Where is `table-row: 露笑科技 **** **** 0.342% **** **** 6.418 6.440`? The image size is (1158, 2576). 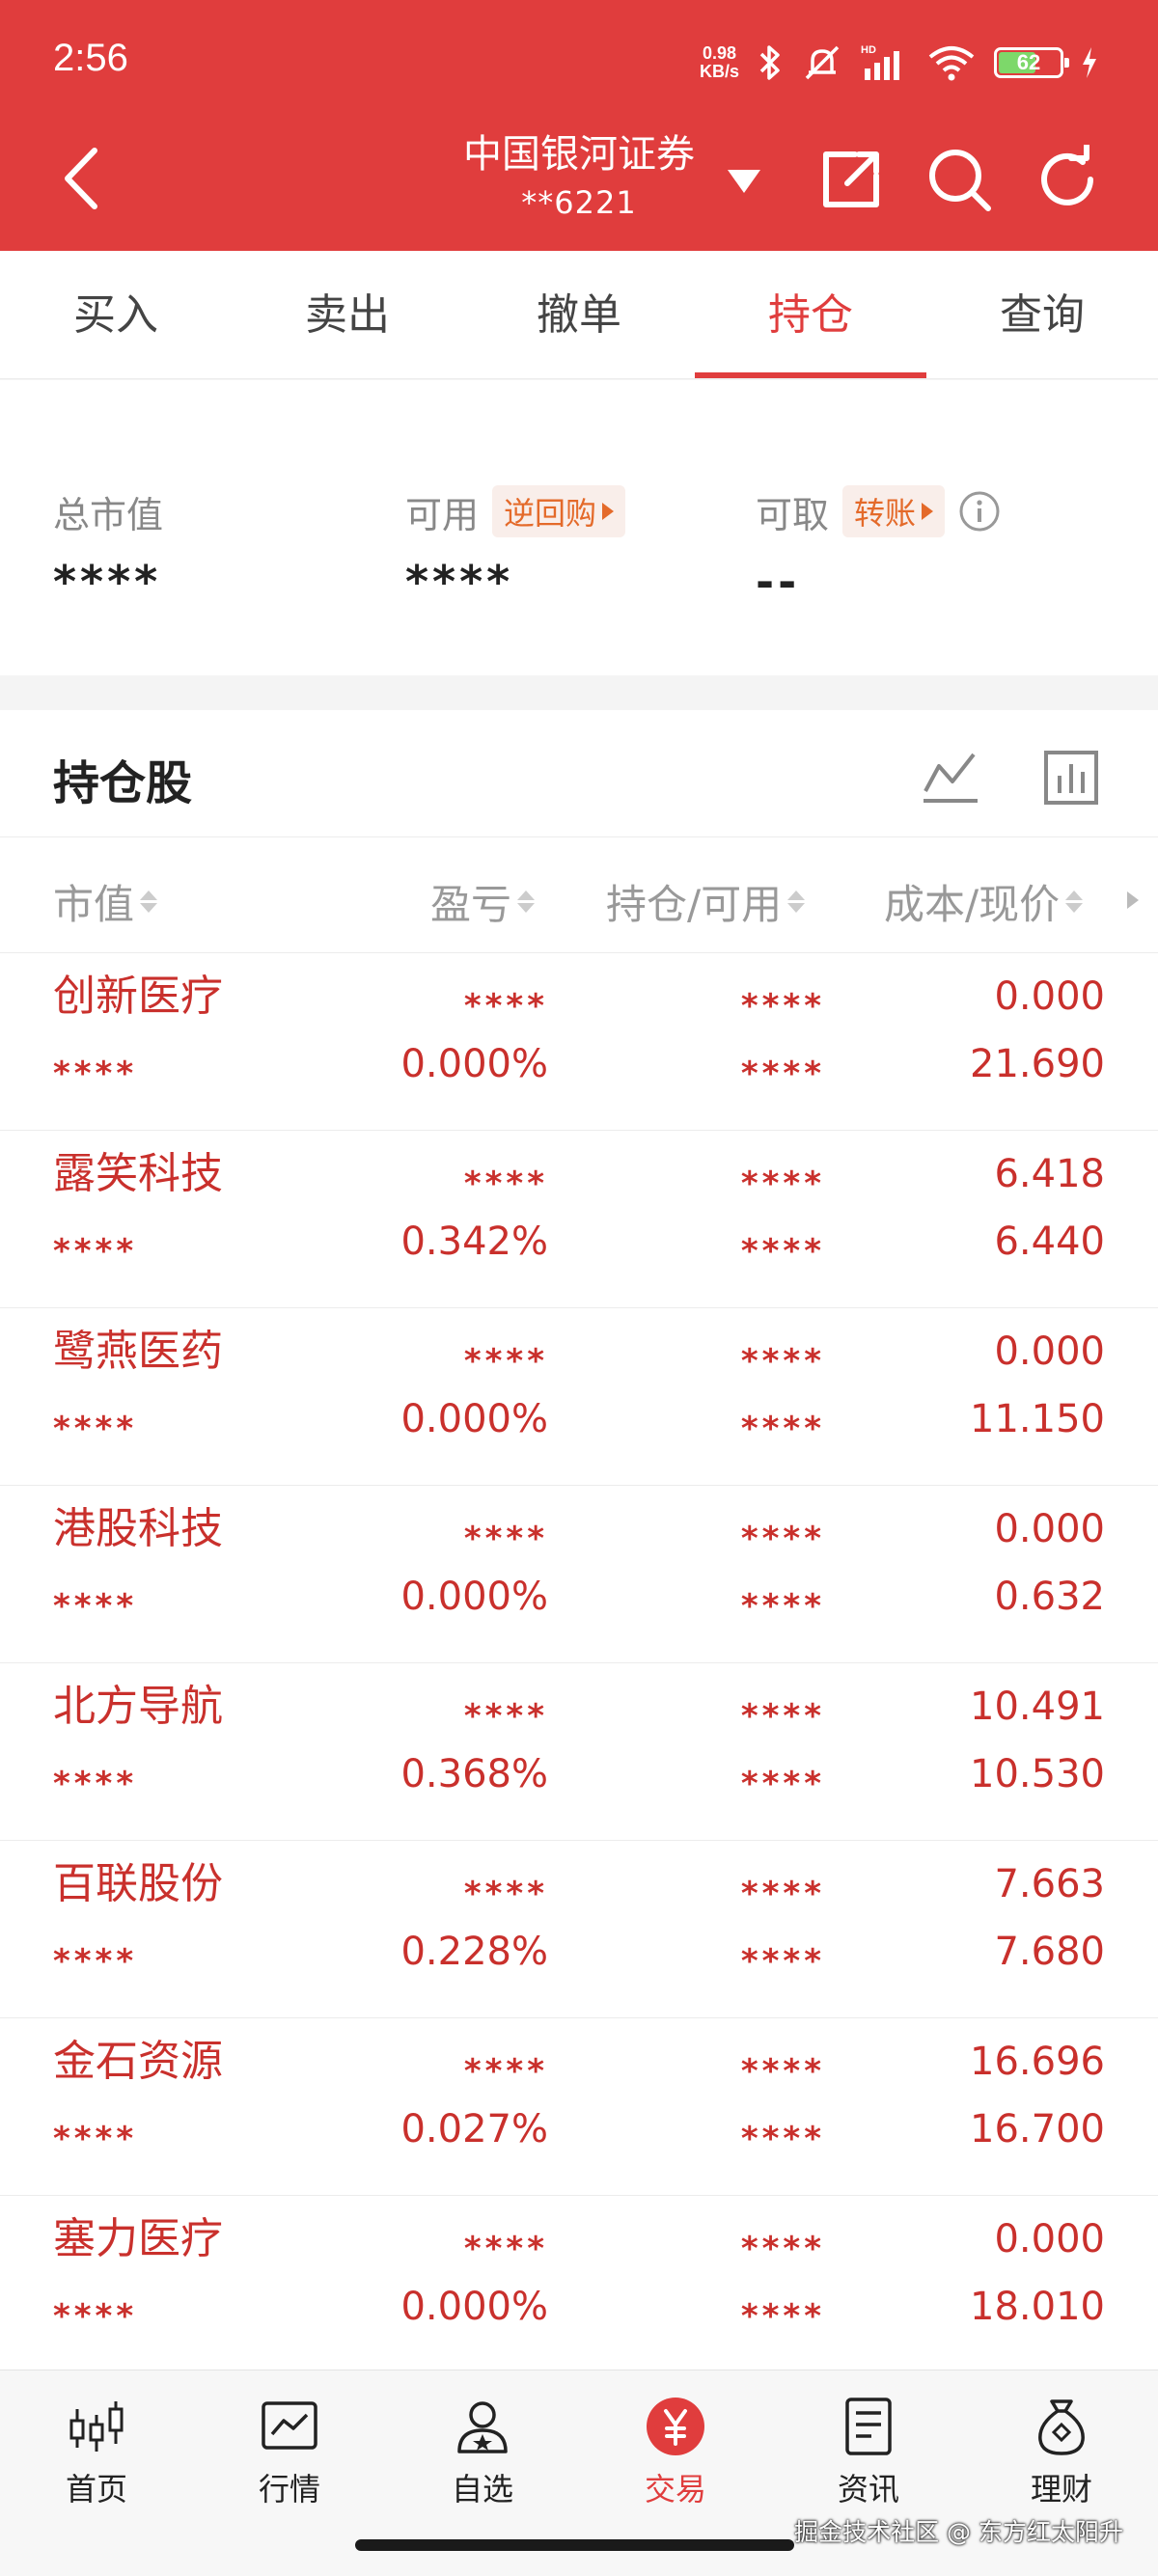 table-row: 露笑科技 **** **** 0.342% **** **** 6.418 6.440 is located at coordinates (579, 1220).